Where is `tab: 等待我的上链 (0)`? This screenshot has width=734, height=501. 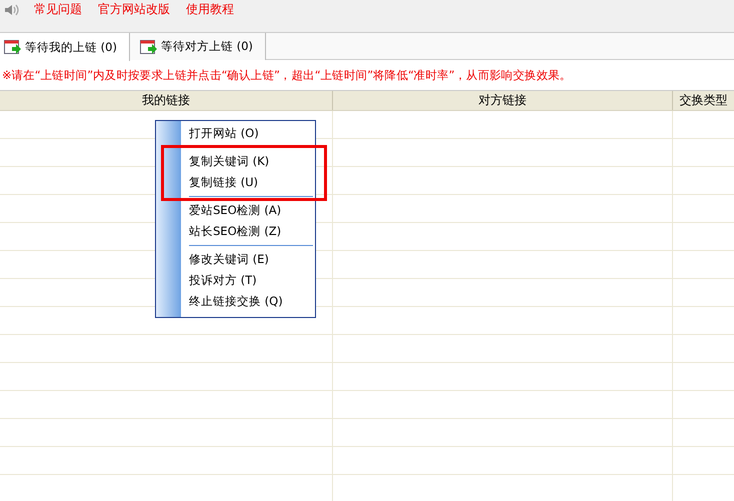 tab: 等待我的上链 (0) is located at coordinates (65, 47).